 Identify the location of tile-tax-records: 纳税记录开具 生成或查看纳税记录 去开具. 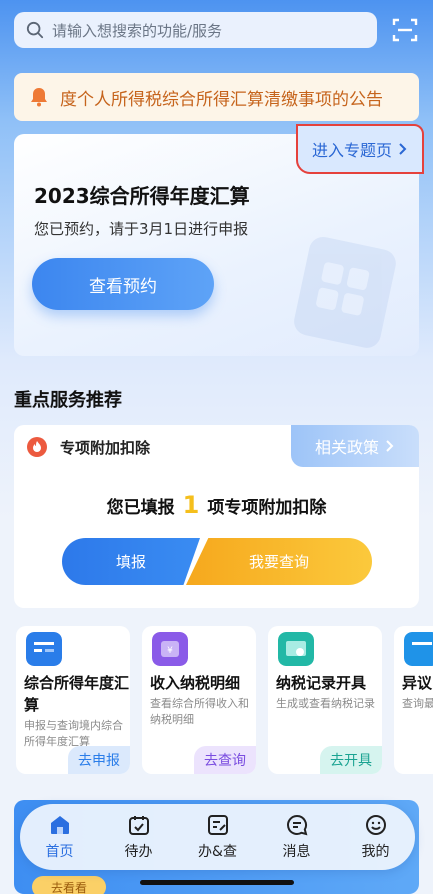
(325, 700).